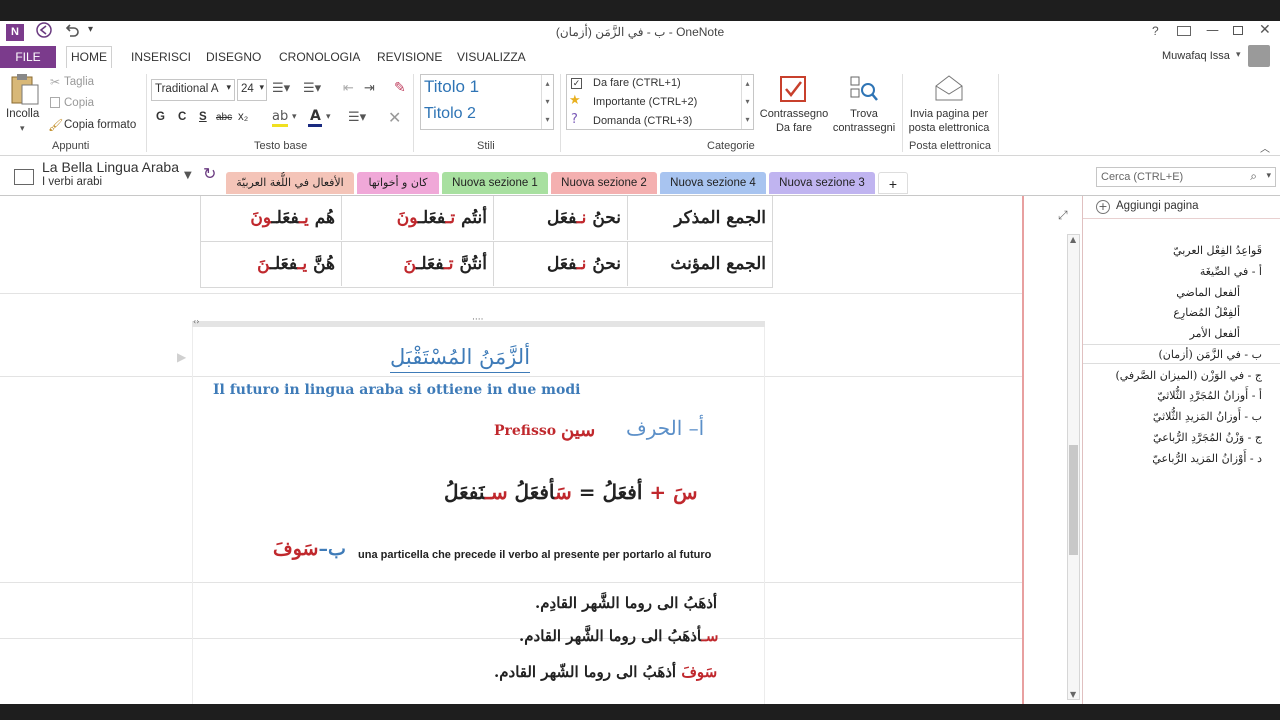 This screenshot has width=1280, height=720. Describe the element at coordinates (281, 88) in the screenshot. I see `bullets-icon: ☰▾` at that location.